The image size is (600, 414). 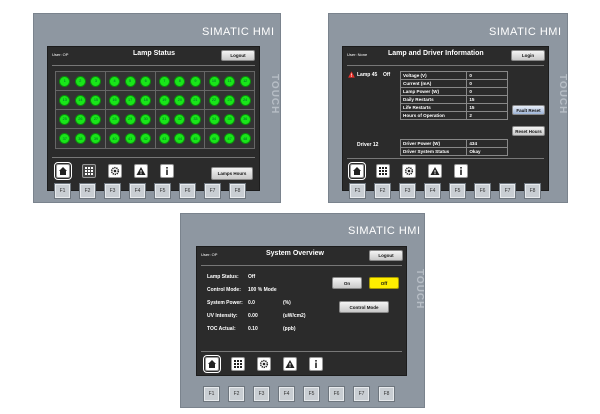 What do you see at coordinates (528, 55) in the screenshot?
I see `login-button: Login` at bounding box center [528, 55].